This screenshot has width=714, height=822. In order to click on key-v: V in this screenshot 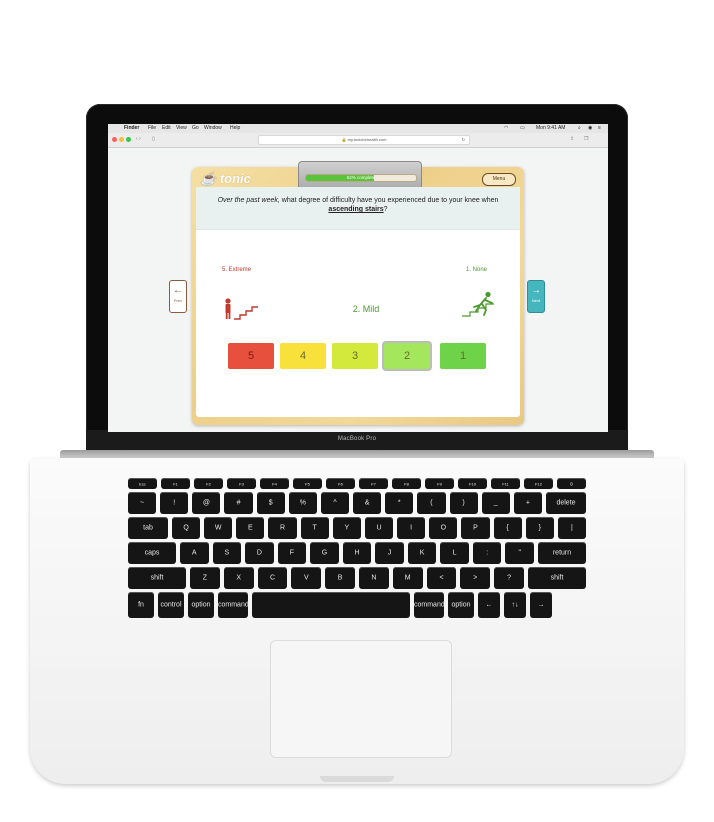, I will do `click(306, 578)`.